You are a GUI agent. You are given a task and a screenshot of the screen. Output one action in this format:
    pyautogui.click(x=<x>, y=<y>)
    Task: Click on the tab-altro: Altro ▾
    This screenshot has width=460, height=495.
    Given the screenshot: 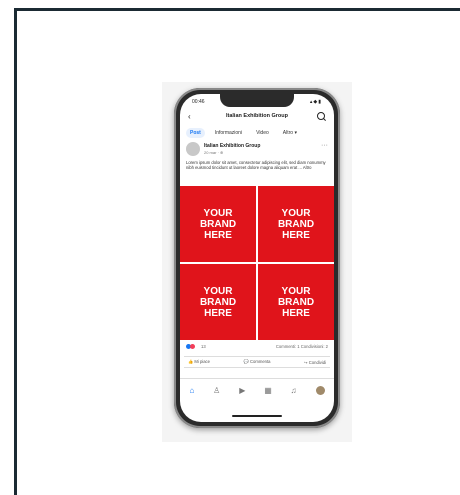 What is the action you would take?
    pyautogui.click(x=290, y=133)
    